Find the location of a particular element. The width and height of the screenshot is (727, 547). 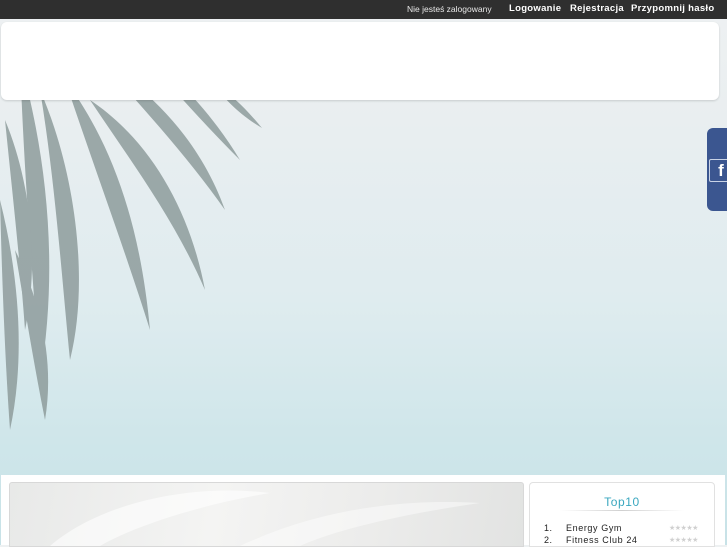

list-item: 1. Energy Gym ★★★★★ is located at coordinates (622, 529).